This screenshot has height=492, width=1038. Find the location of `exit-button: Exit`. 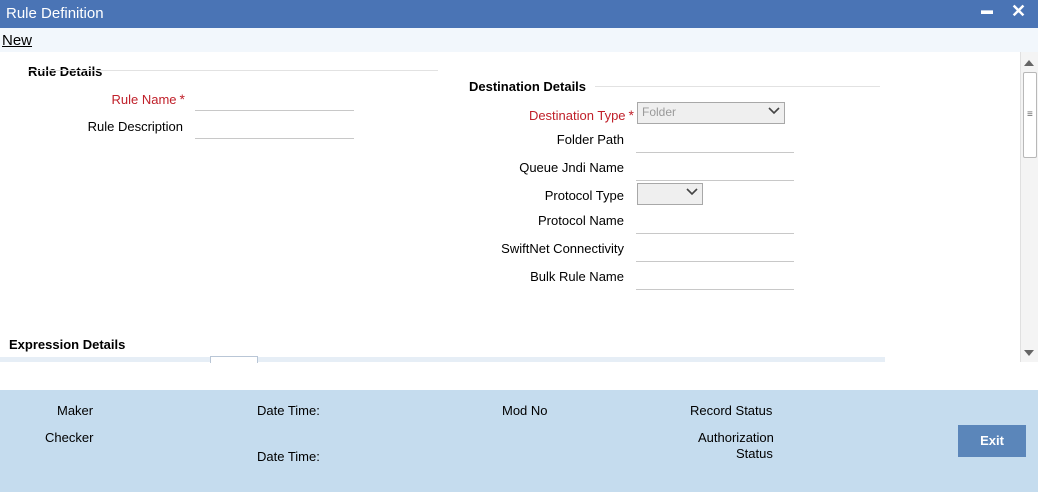

exit-button: Exit is located at coordinates (992, 441).